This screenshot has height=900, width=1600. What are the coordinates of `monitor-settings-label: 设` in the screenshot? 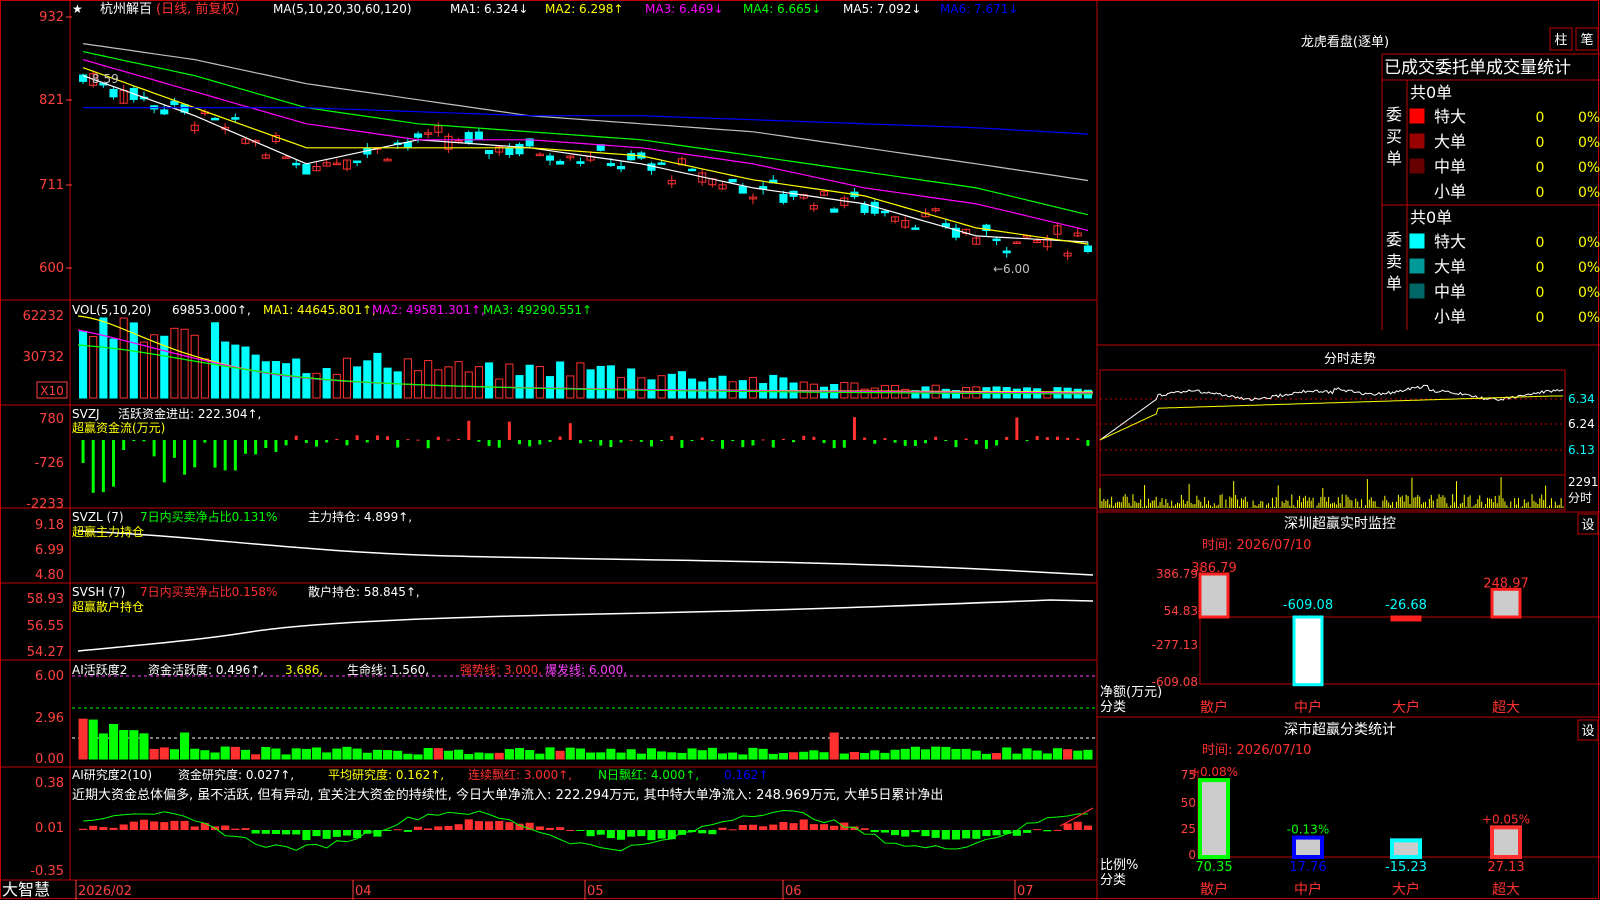 It's located at (1587, 525).